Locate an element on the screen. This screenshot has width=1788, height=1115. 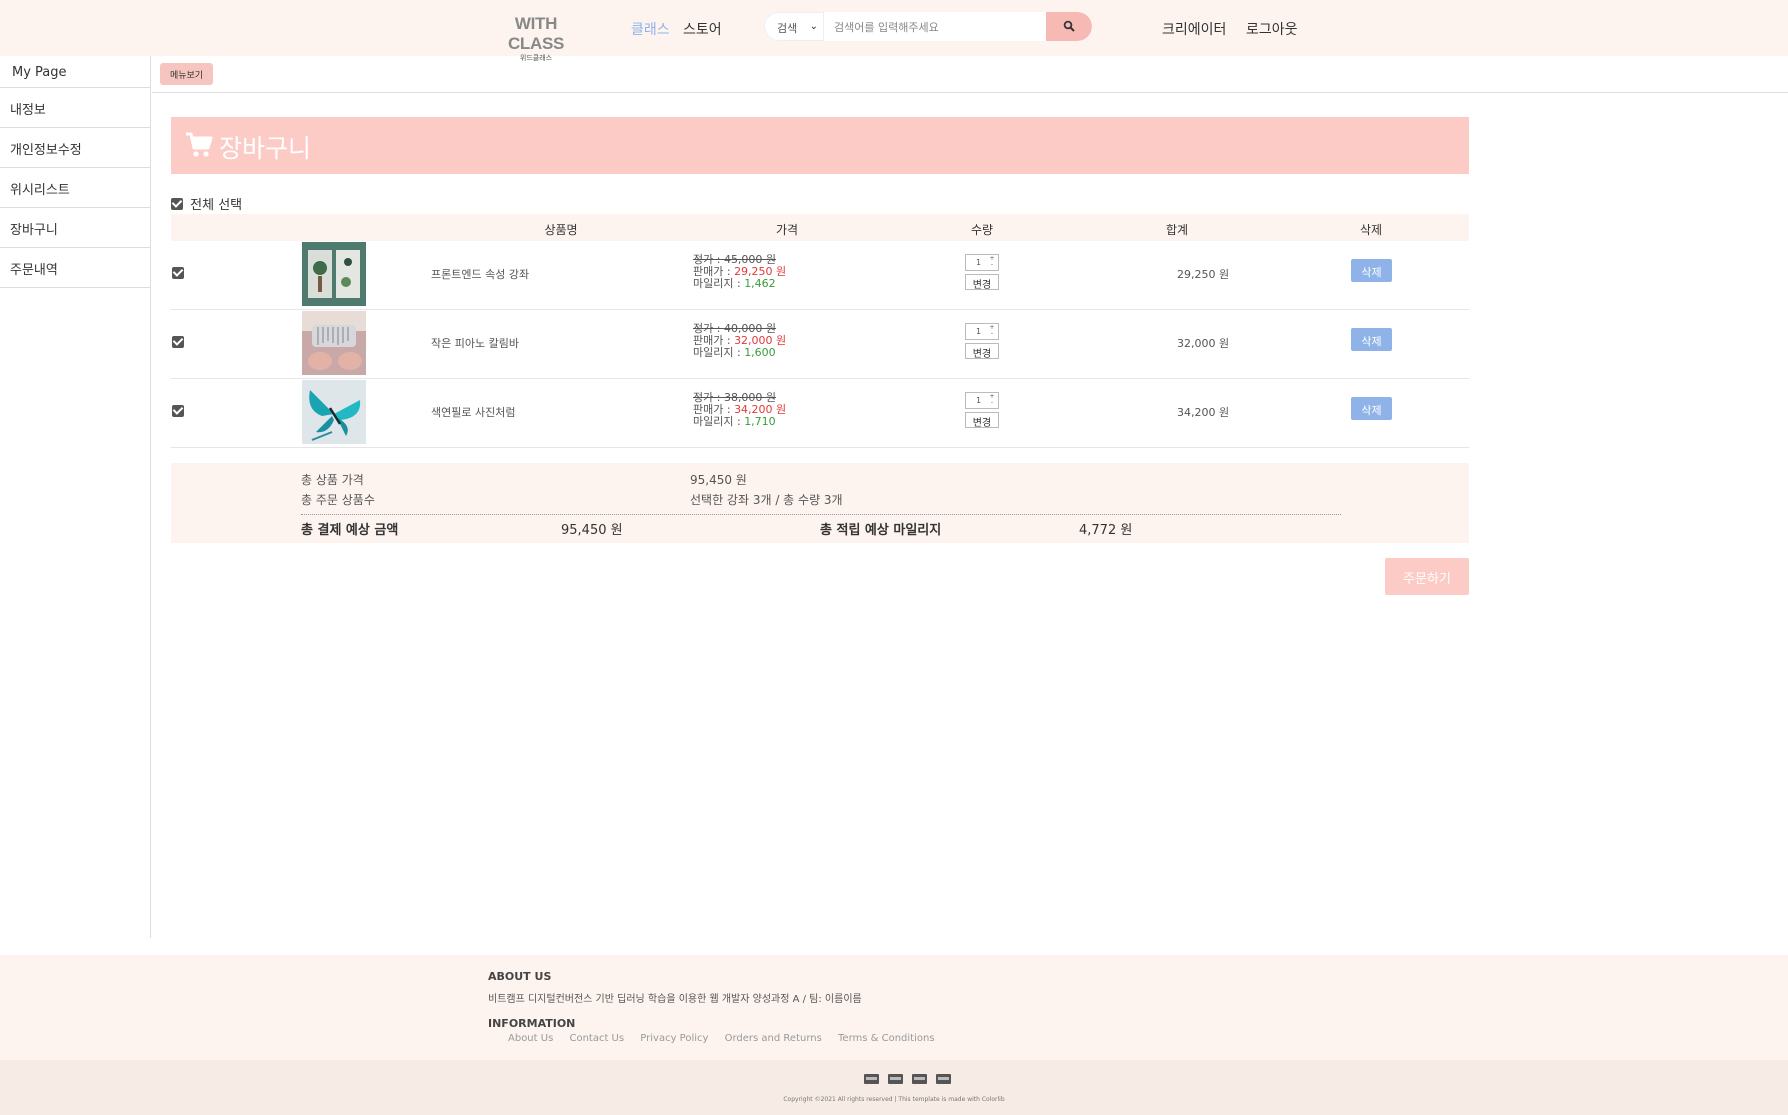
credit-card-icon is located at coordinates (896, 1079).